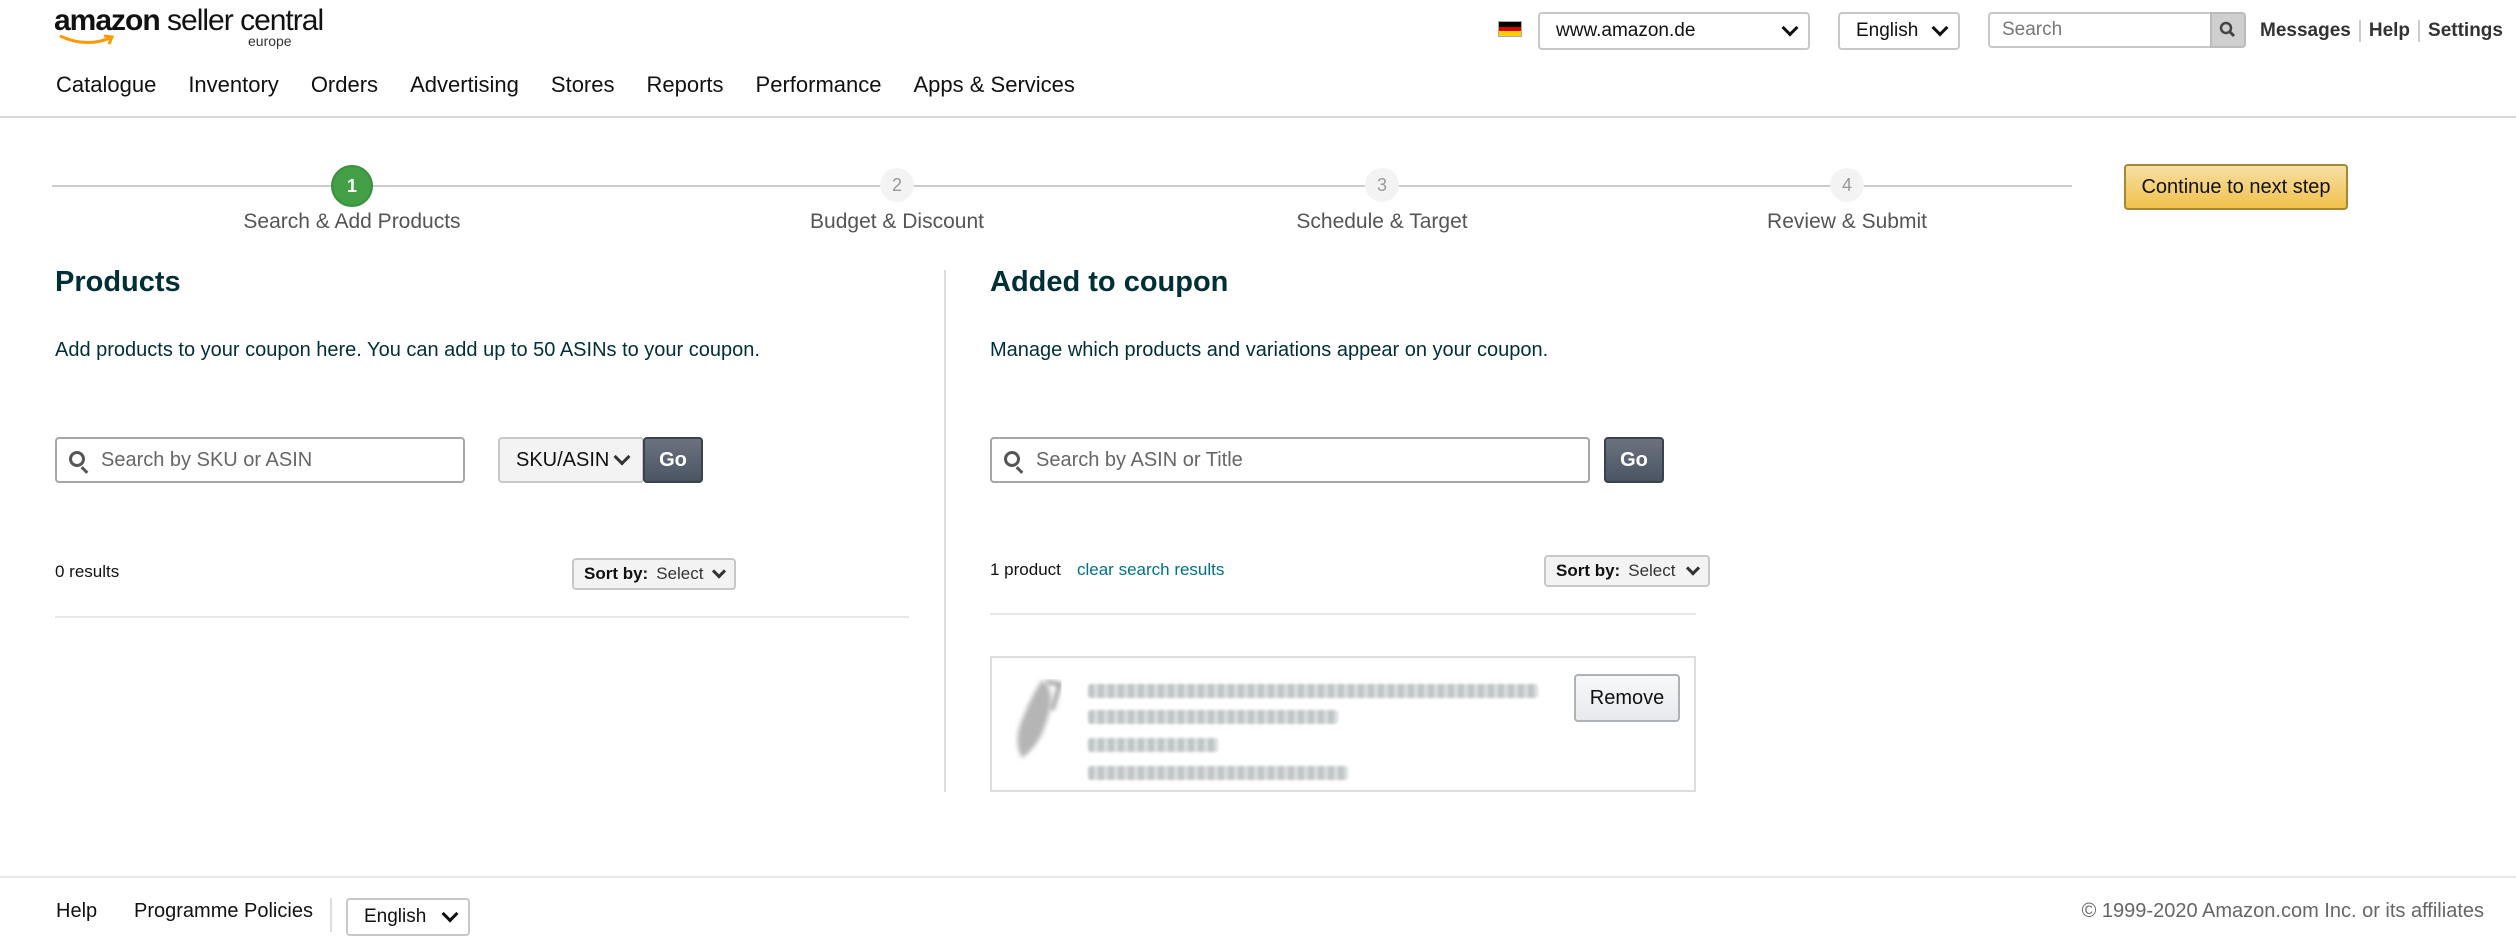 The image size is (2516, 948). I want to click on nav-item-performance: Performance, so click(819, 85).